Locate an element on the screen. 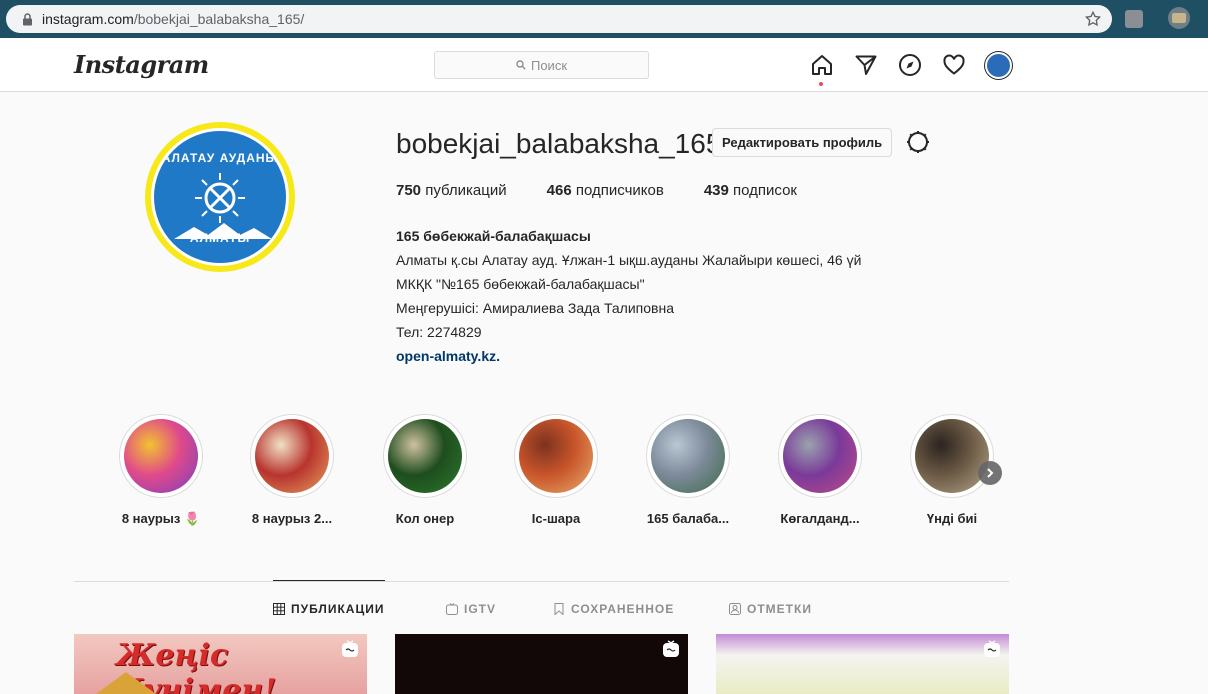  bio-line: Меңгерушісі: Амиралиева Зада Талиповна is located at coordinates (535, 308).